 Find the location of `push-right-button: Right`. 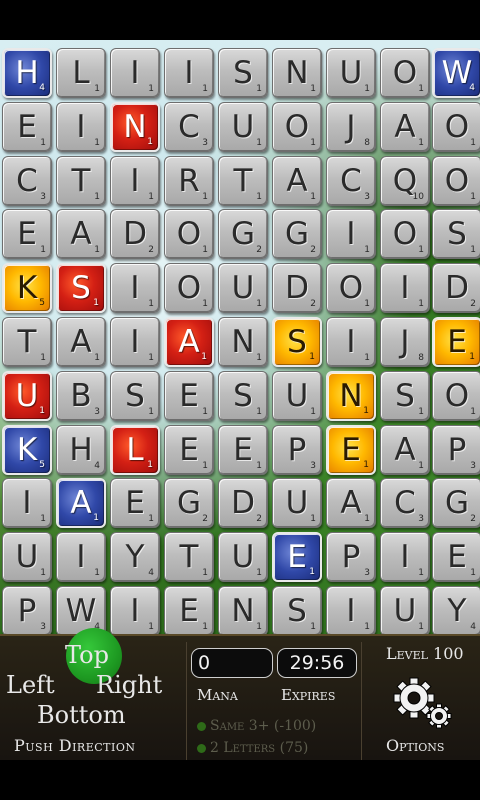

push-right-button: Right is located at coordinates (129, 685).